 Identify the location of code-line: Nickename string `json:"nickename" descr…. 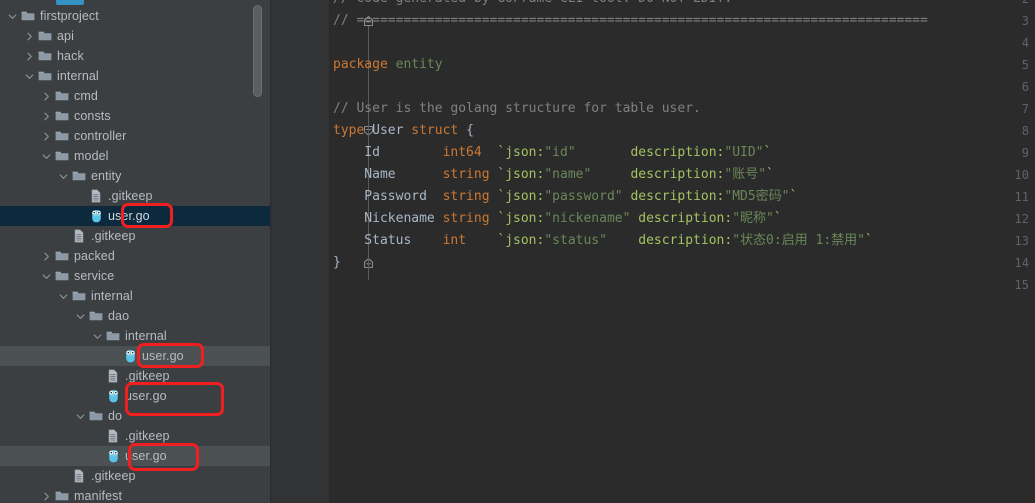
(557, 219).